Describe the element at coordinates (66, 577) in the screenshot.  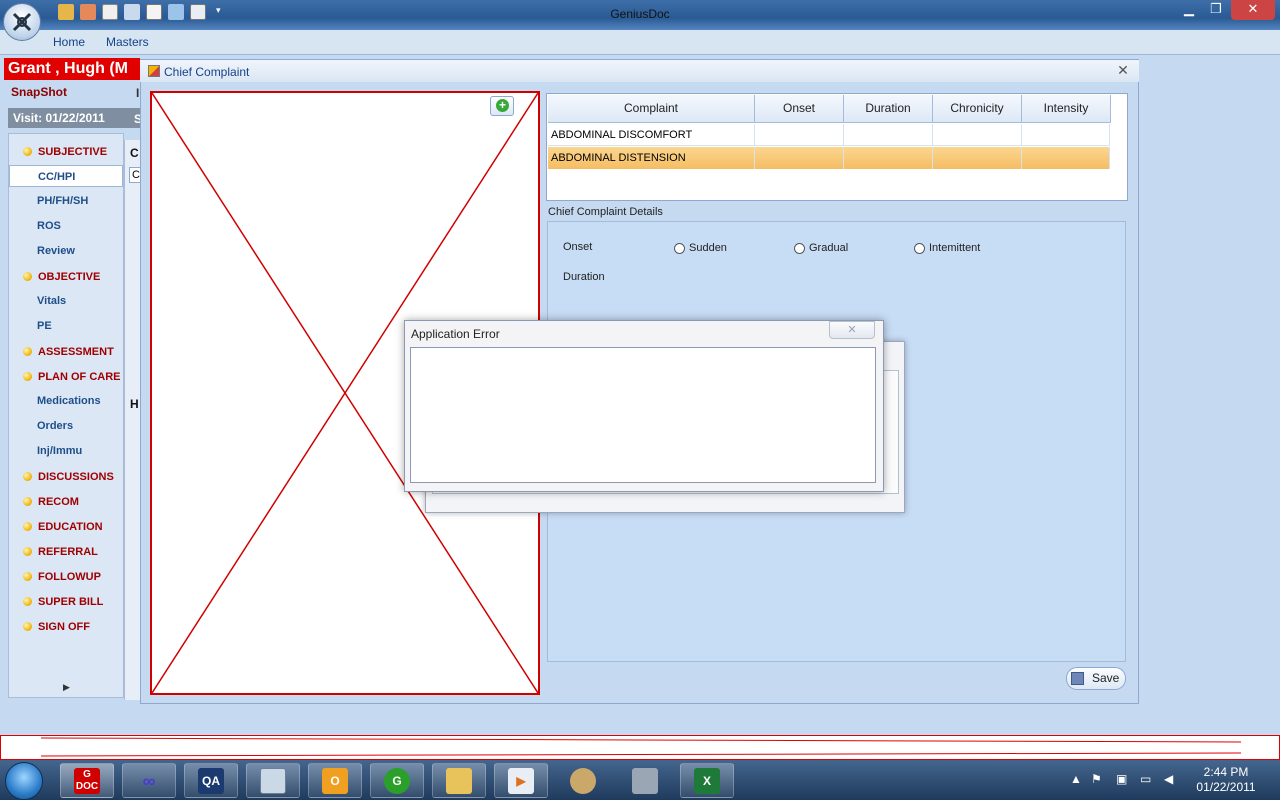
I see `nav-followup: FOLLOWUP` at that location.